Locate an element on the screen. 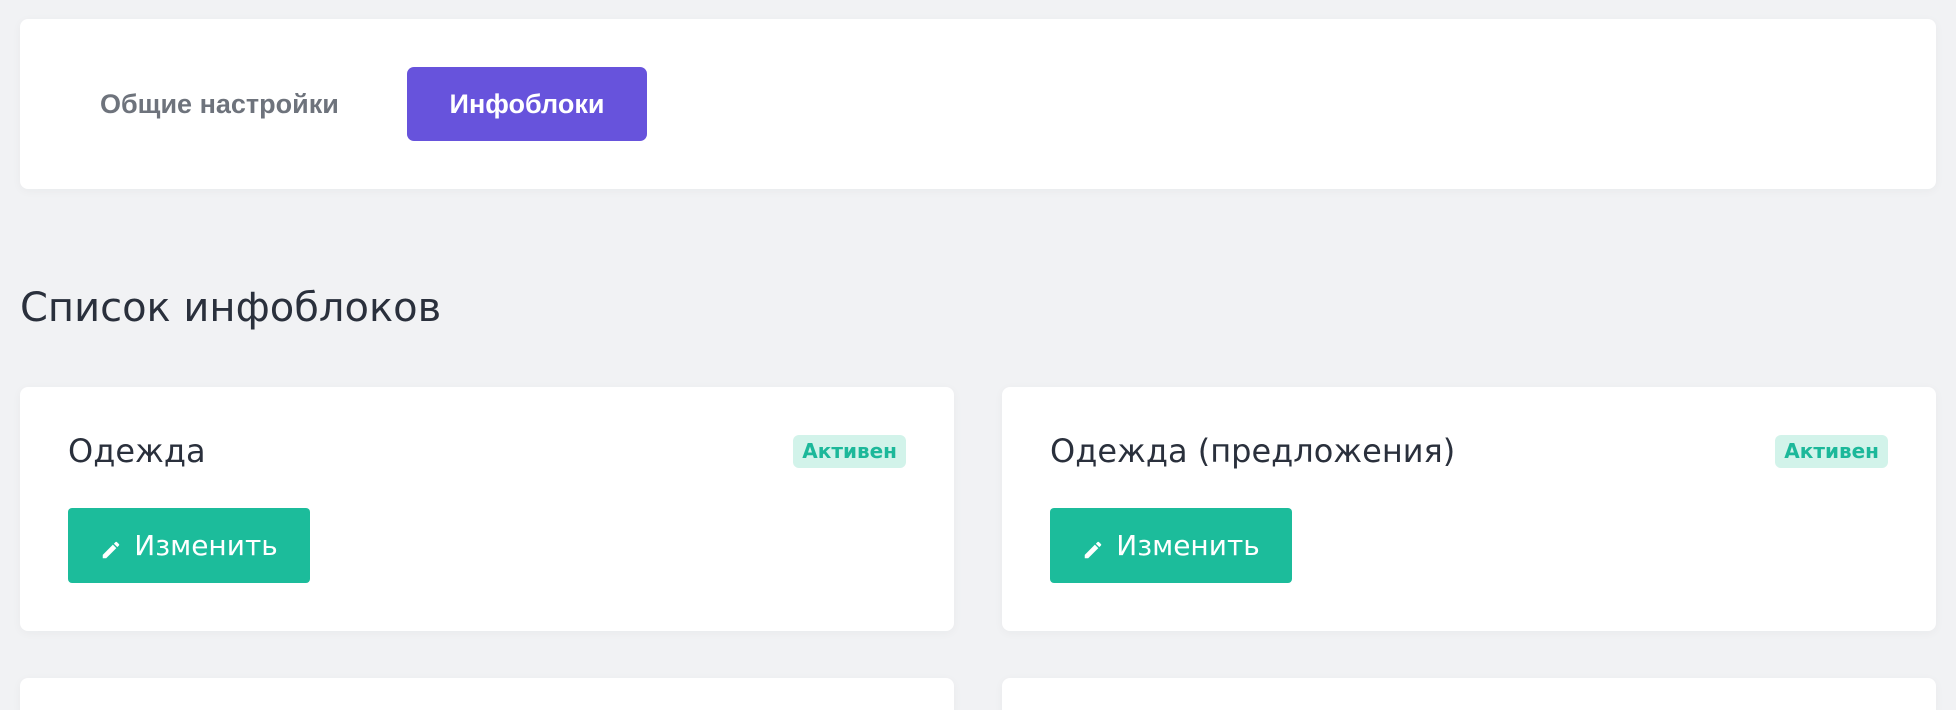 The image size is (1956, 710). tab-general-settings: Общие настройки is located at coordinates (250, 104).